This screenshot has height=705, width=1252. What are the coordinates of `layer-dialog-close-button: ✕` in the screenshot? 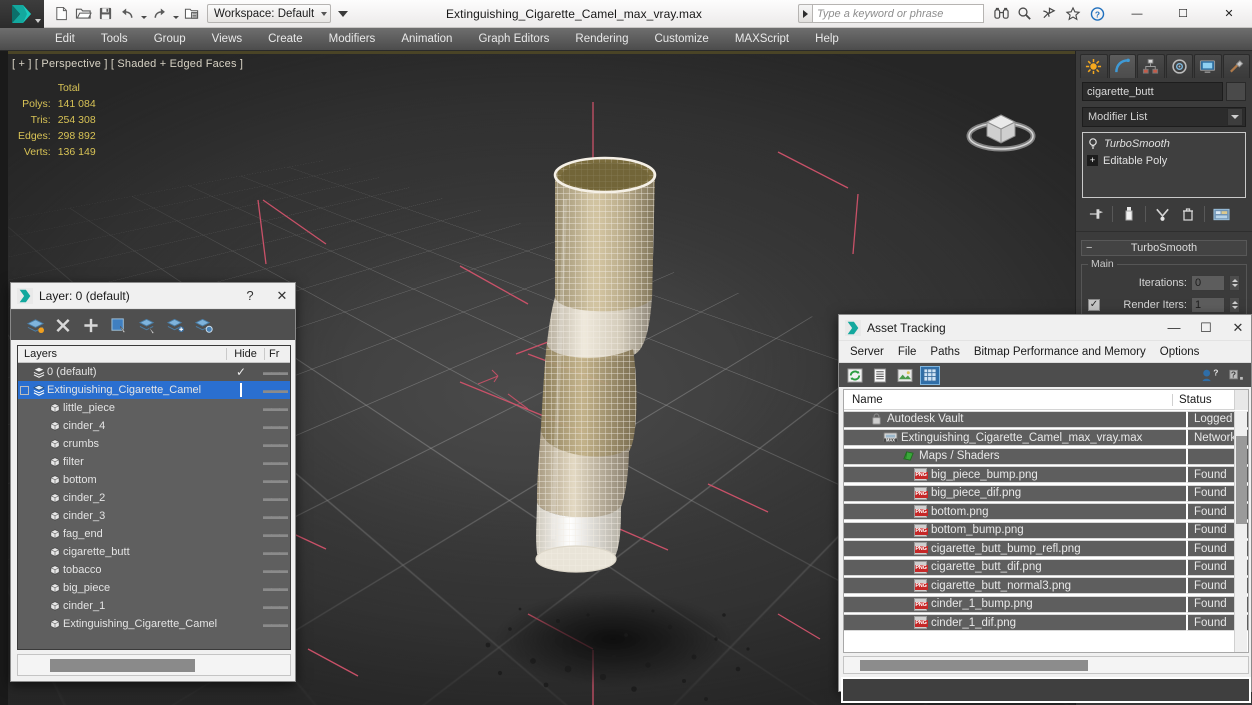 It's located at (282, 296).